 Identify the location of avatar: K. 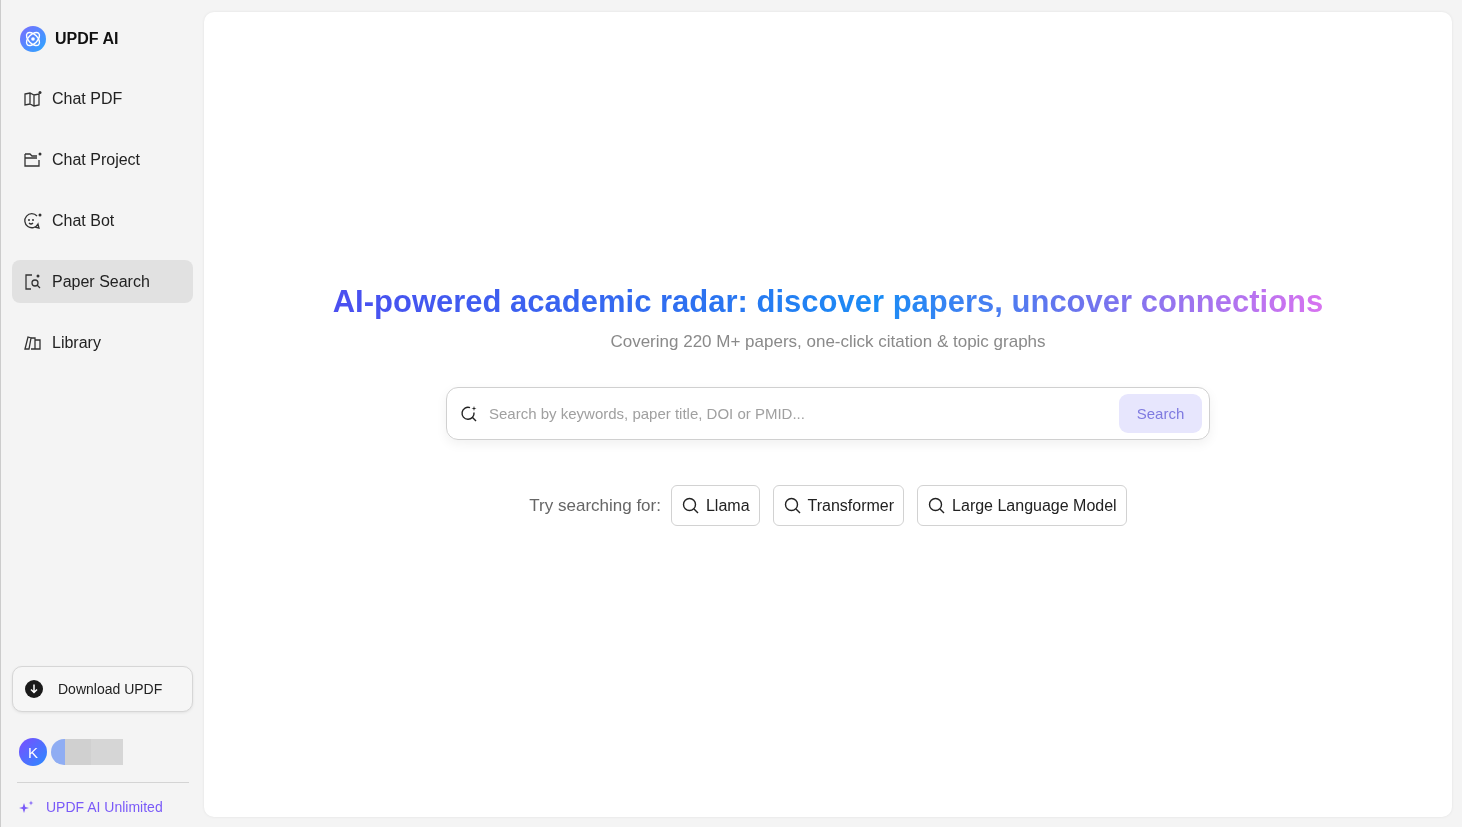
(33, 752).